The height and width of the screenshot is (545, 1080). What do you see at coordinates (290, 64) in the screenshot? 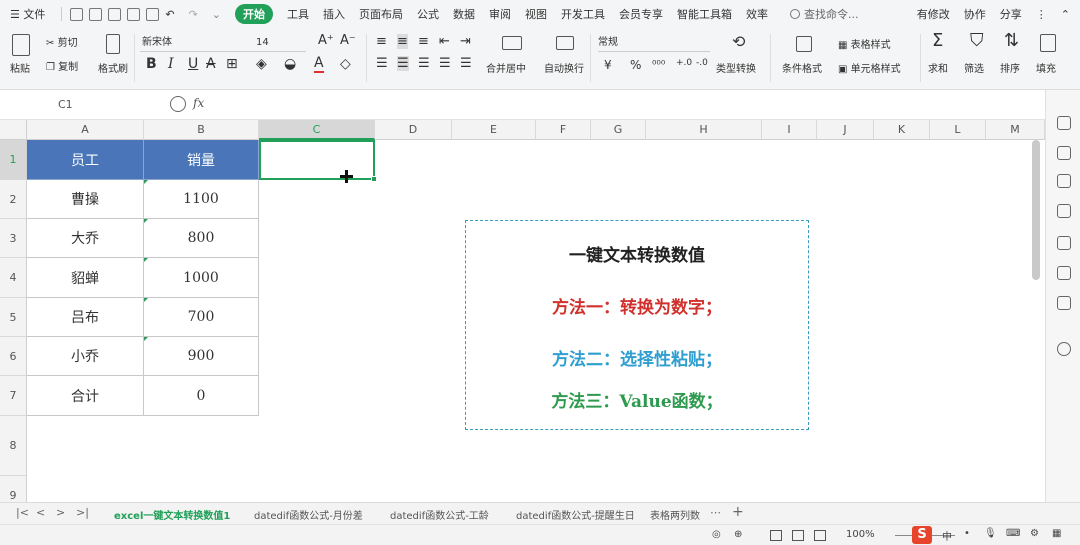
I see `highlight-button: ◒` at bounding box center [290, 64].